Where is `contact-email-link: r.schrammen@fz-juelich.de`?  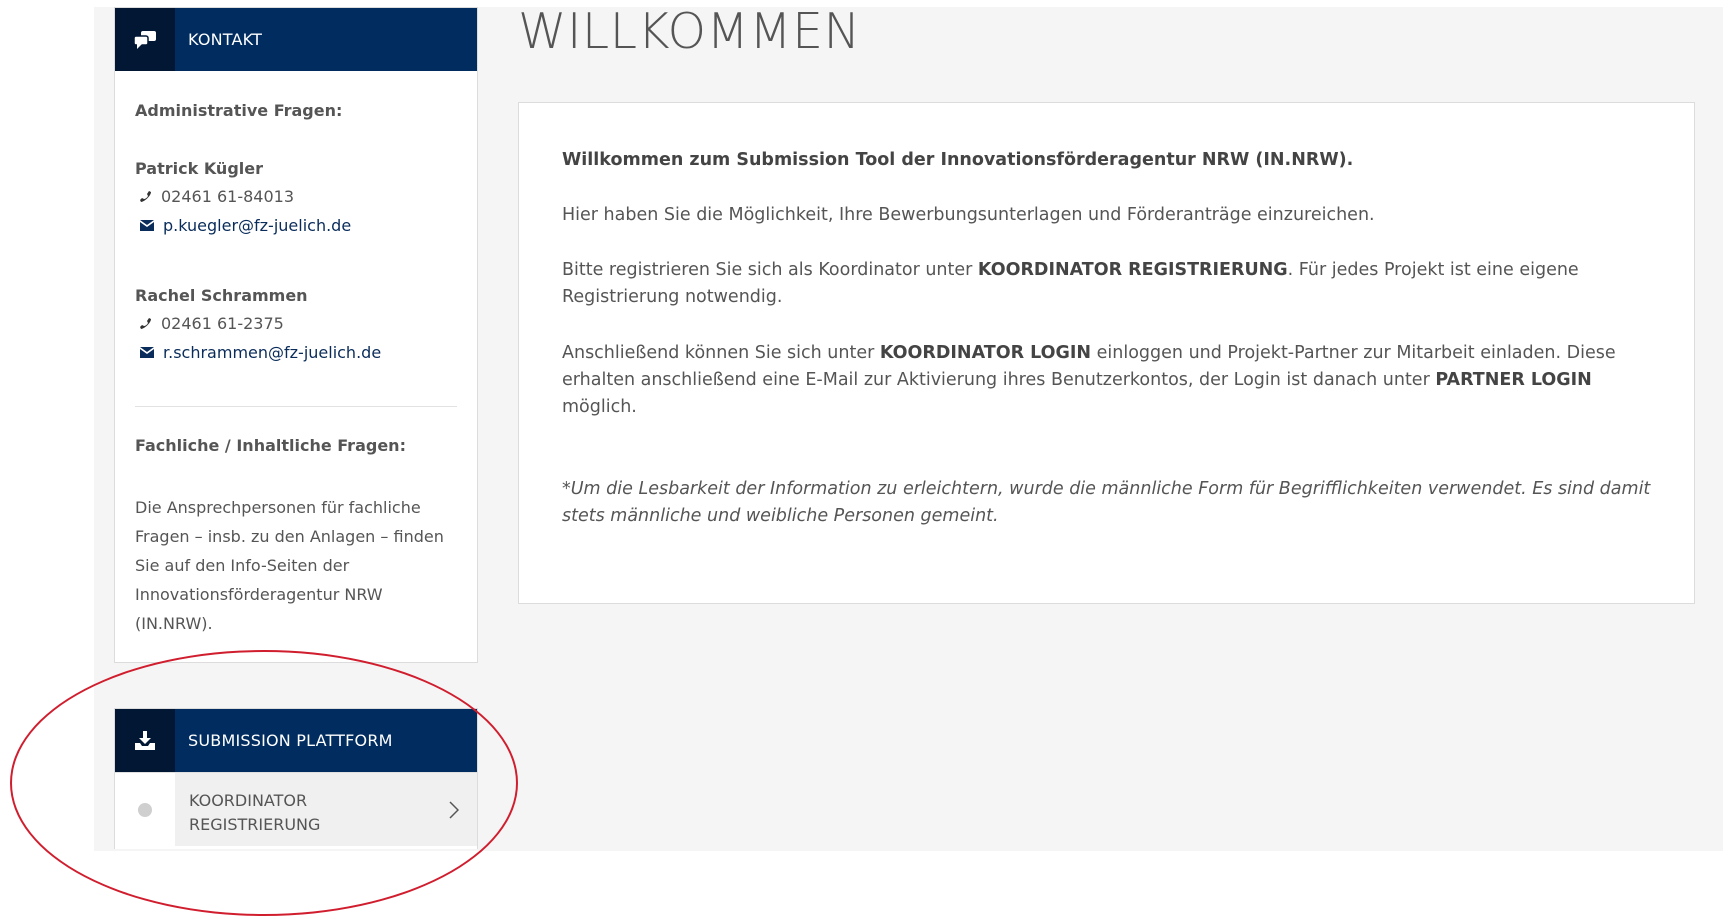
contact-email-link: r.schrammen@fz-juelich.de is located at coordinates (272, 352).